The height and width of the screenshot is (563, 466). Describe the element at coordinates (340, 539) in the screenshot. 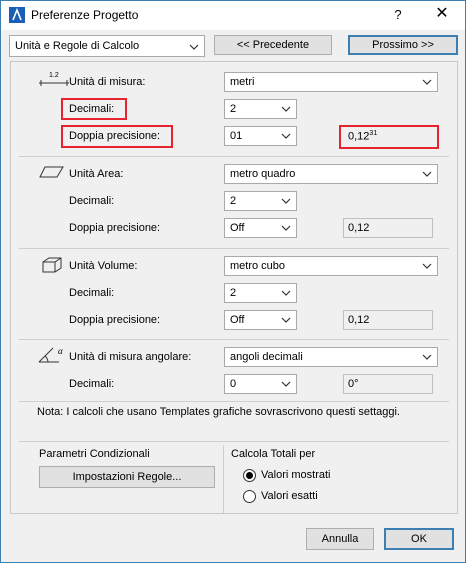

I see `cancel-button: Annulla` at that location.